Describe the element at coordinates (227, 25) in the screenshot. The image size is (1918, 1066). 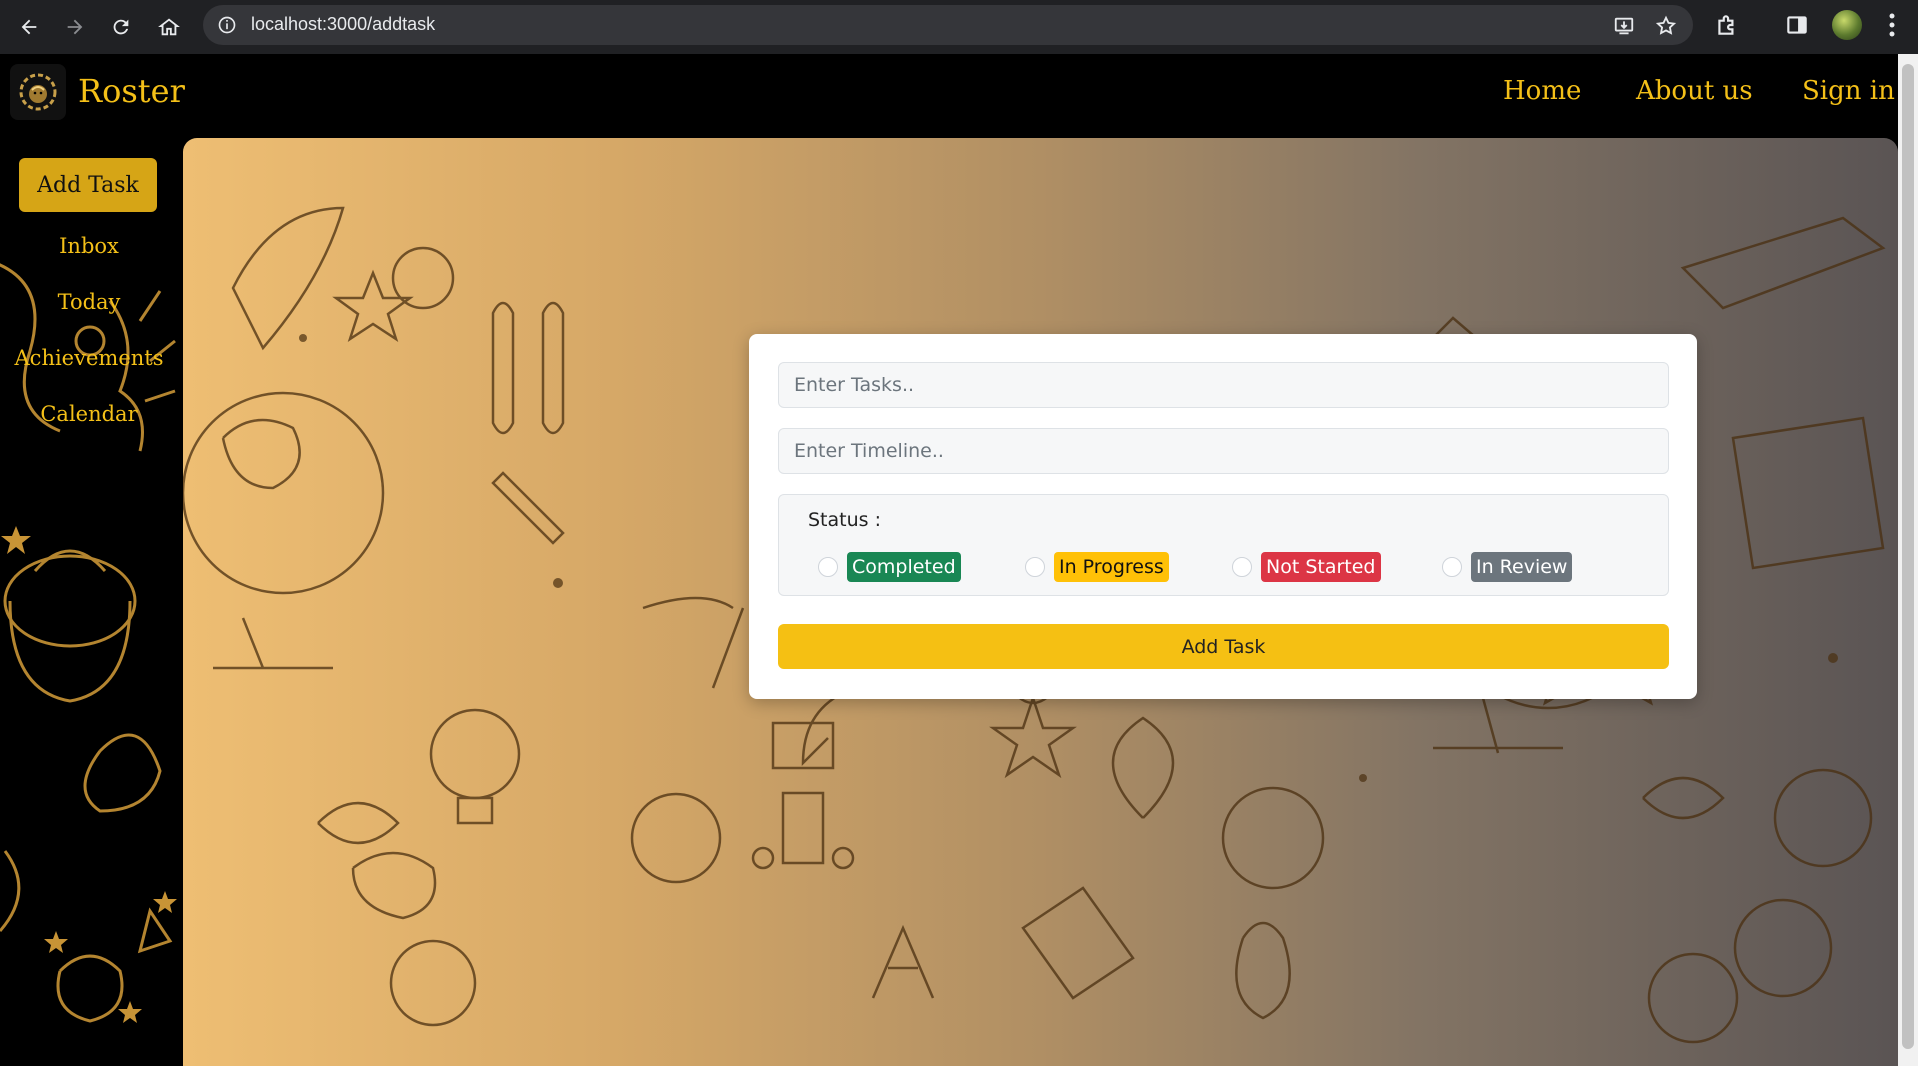
I see `site-info-icon` at that location.